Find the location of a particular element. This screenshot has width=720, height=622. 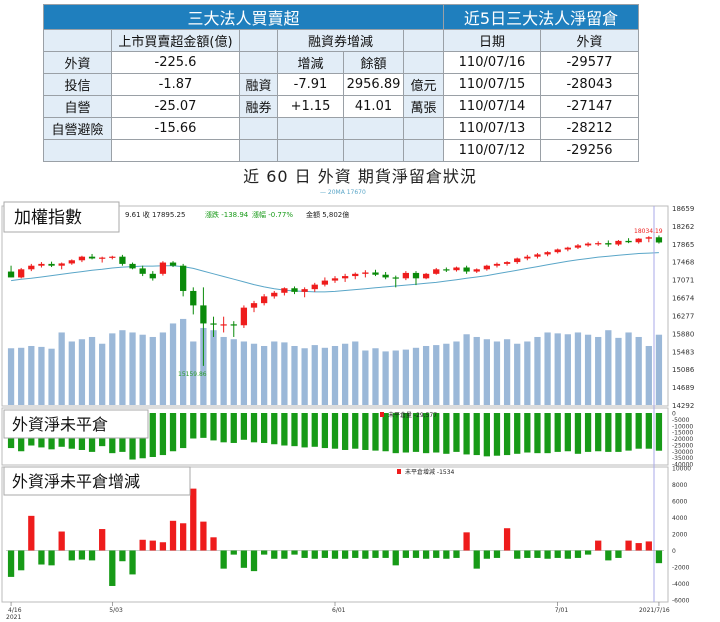

net-date: 110/07/15 is located at coordinates (492, 84).